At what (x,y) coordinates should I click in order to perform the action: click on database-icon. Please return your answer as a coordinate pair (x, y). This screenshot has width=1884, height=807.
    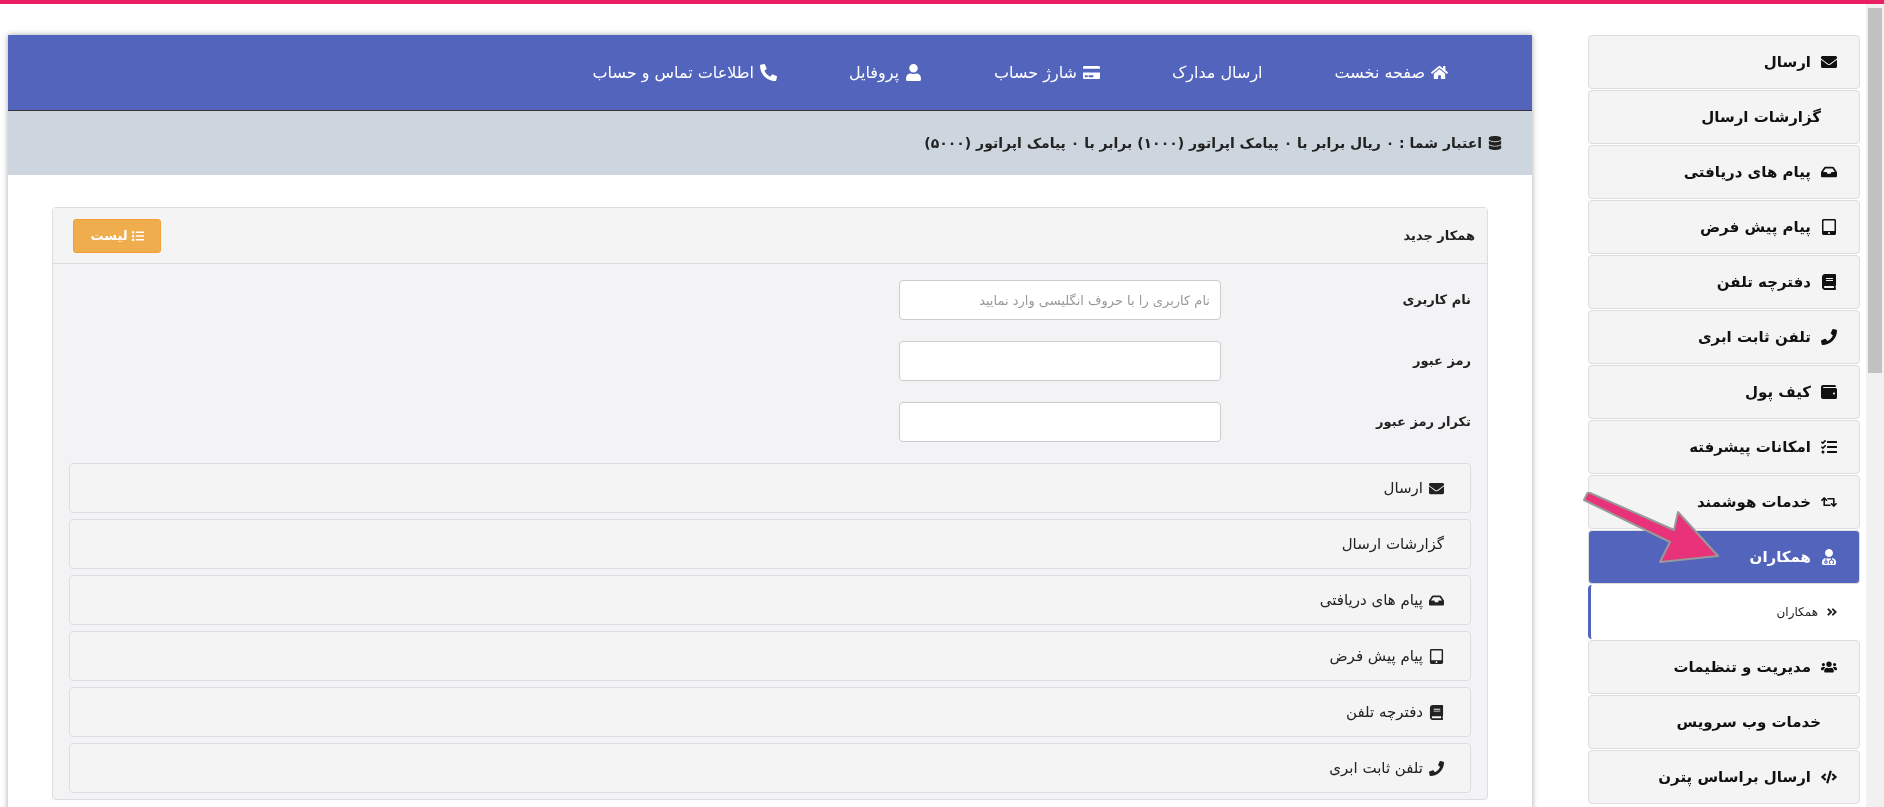
    Looking at the image, I should click on (1495, 143).